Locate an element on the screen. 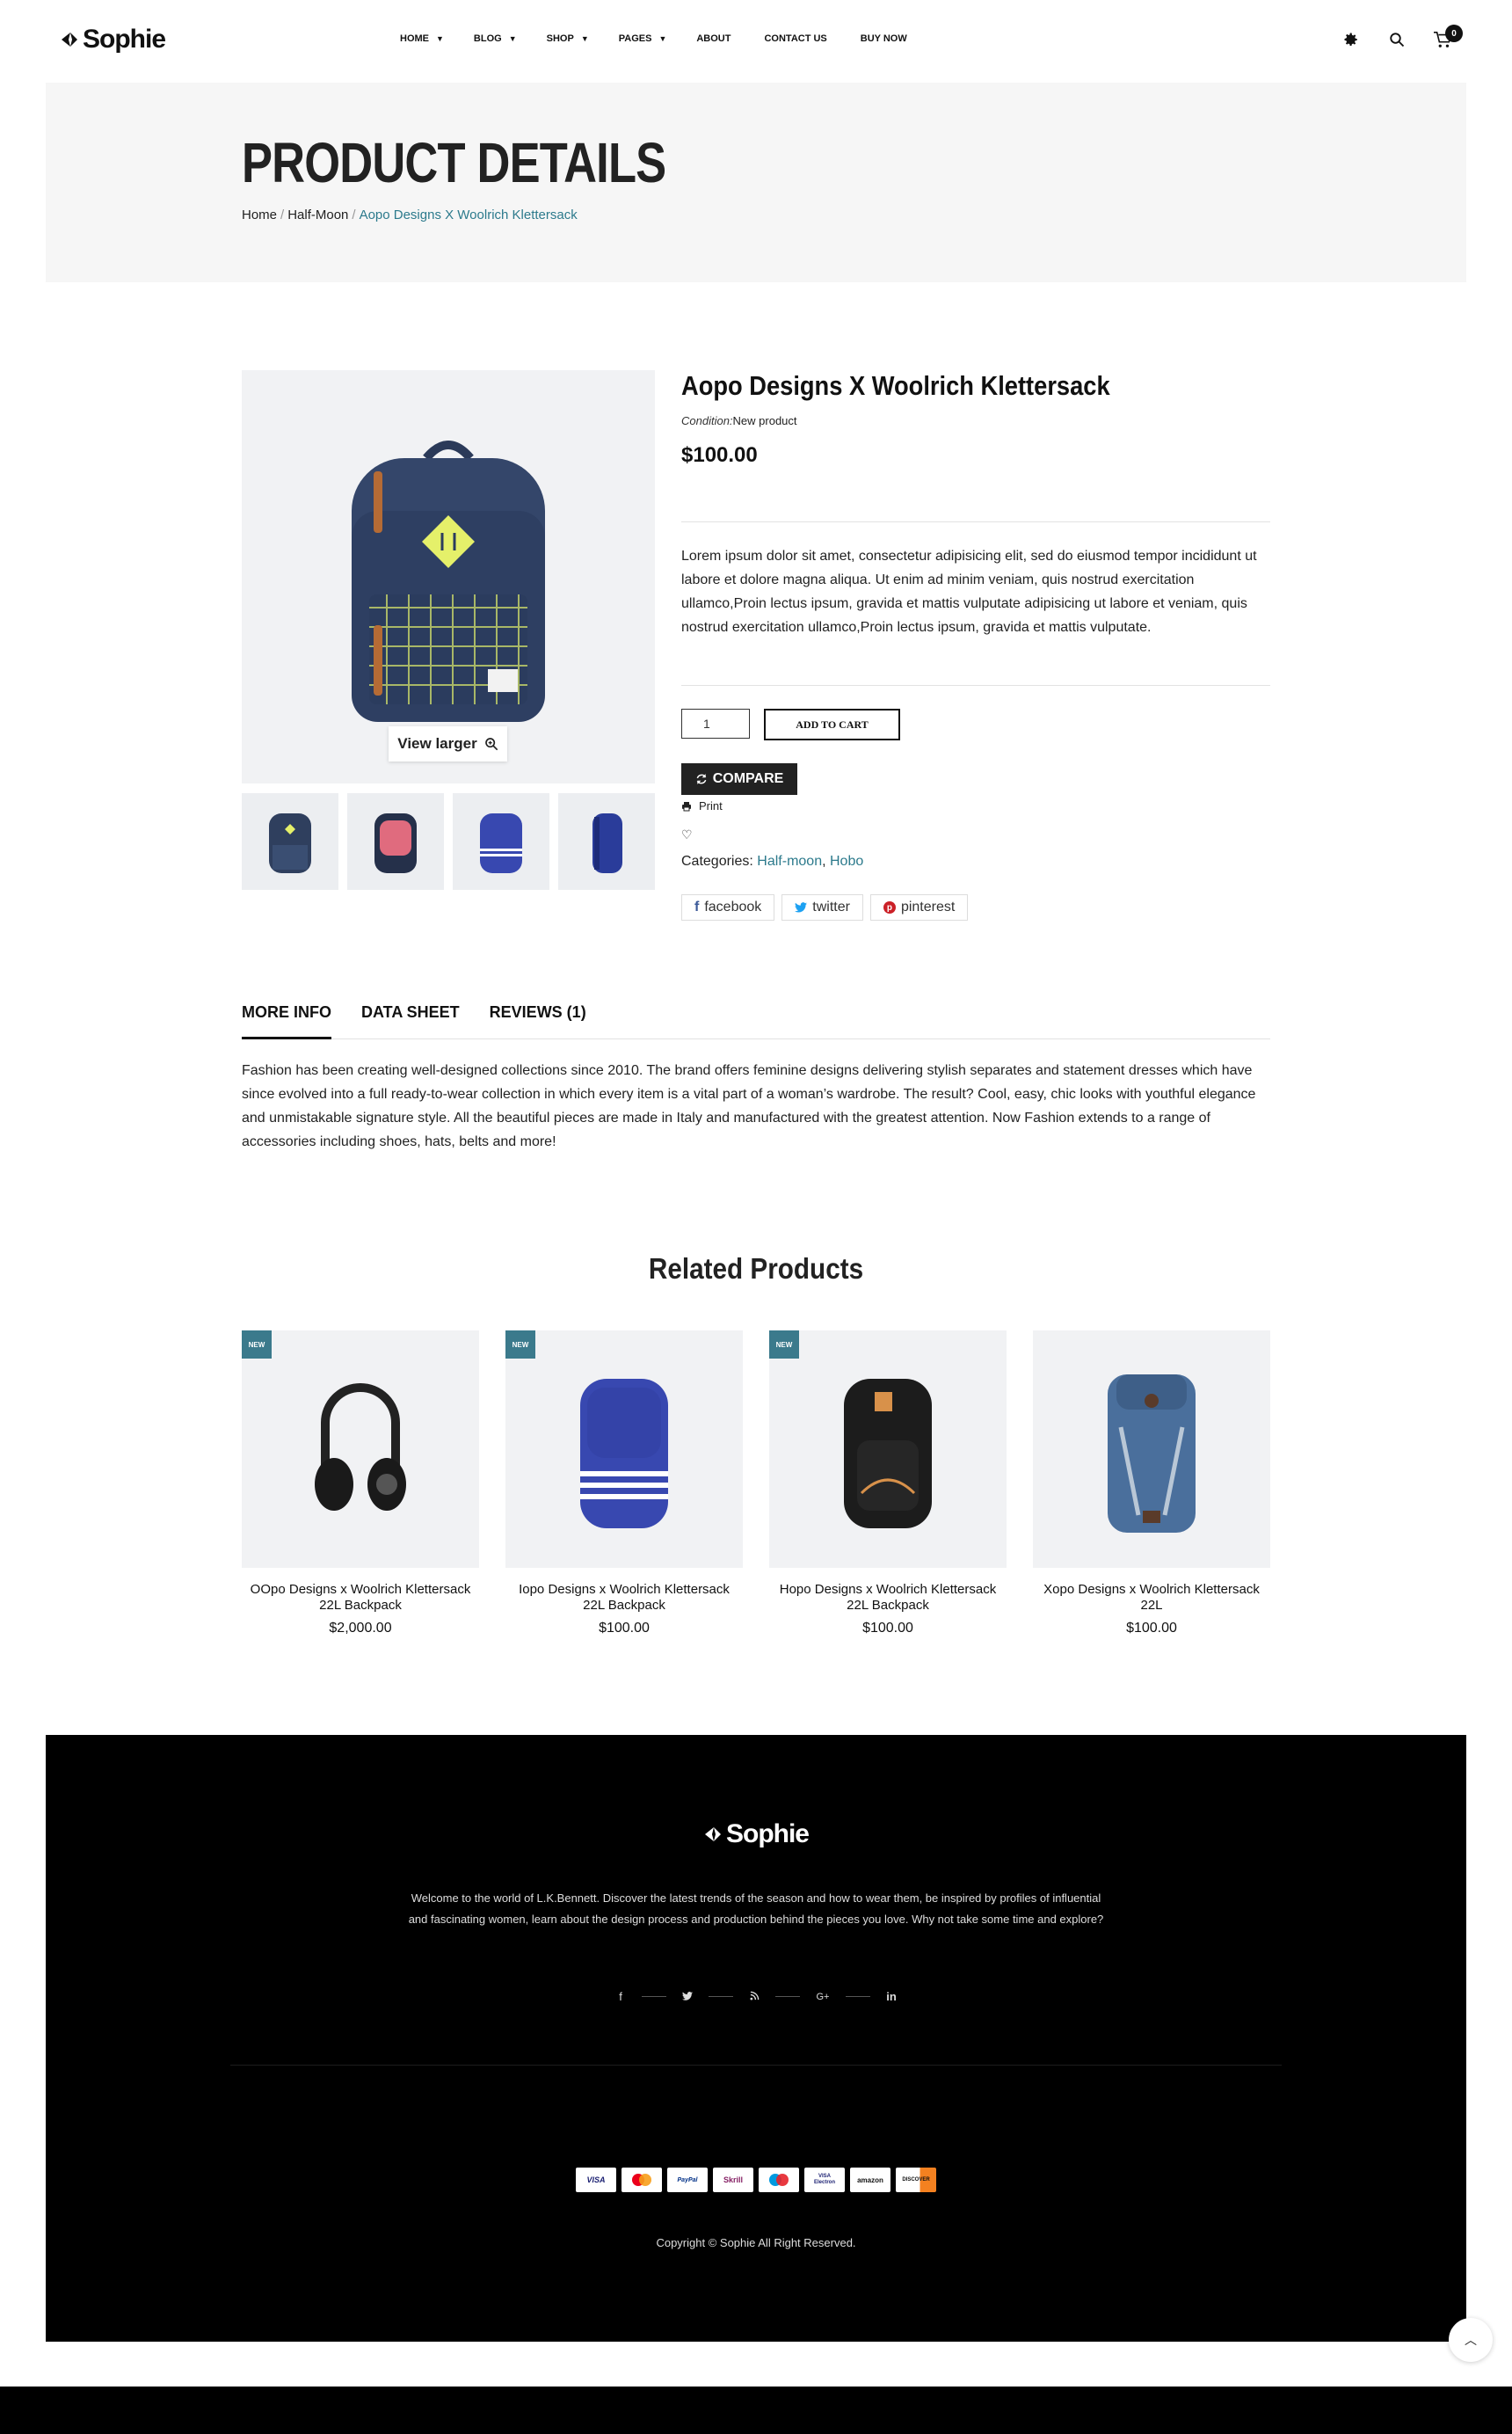 The height and width of the screenshot is (2434, 1512). google-plus-icon: G+ is located at coordinates (823, 1997).